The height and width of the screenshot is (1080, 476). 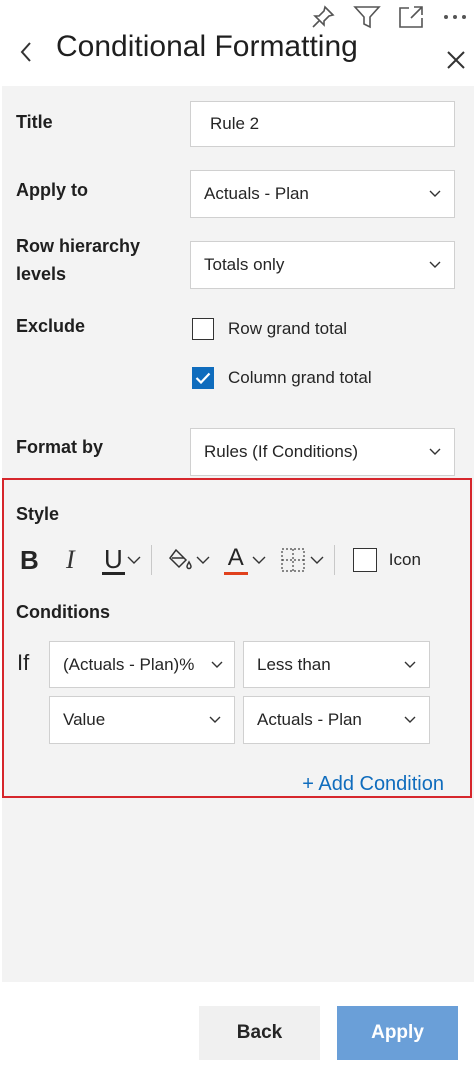 I want to click on conditions-heading: Conditions, so click(x=63, y=612).